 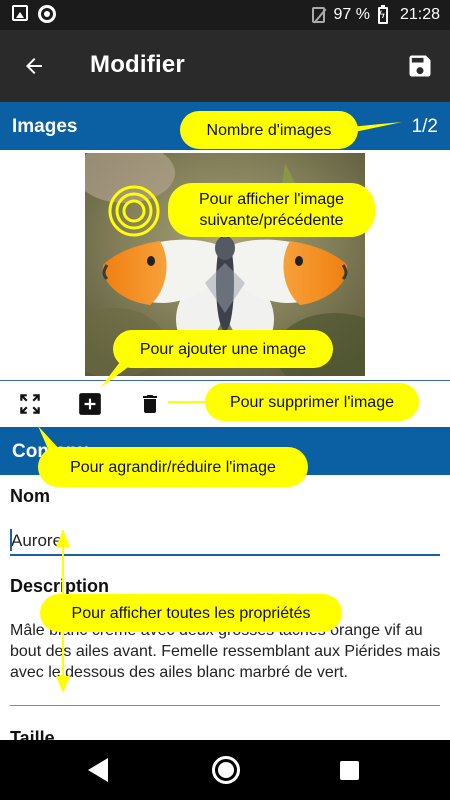 I want to click on trash-icon, so click(x=150, y=404).